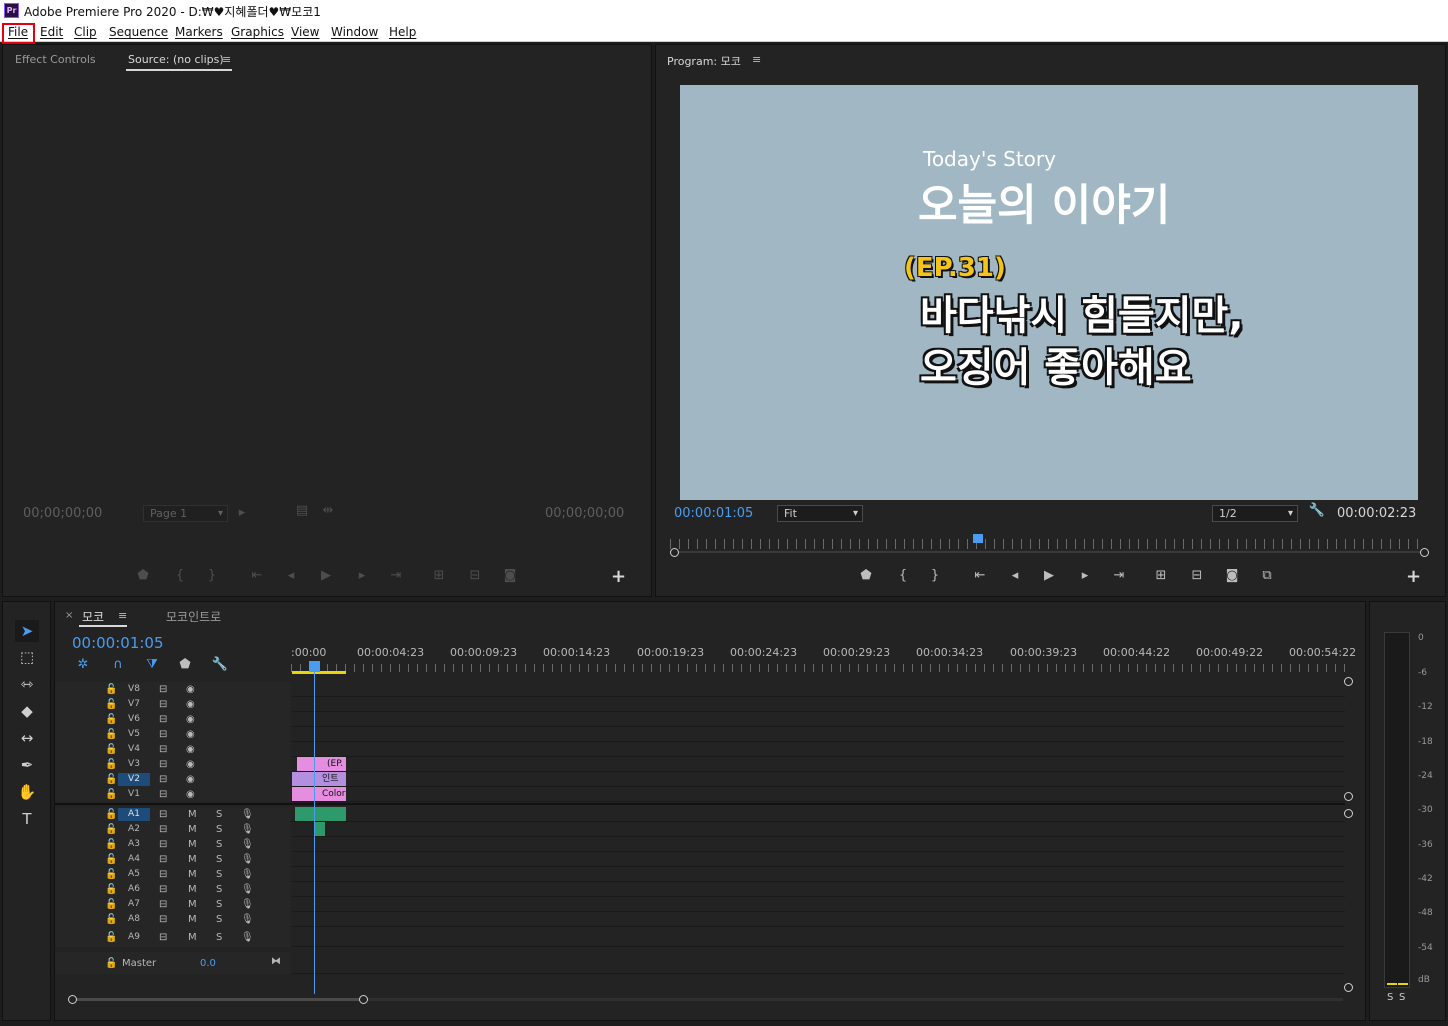 The height and width of the screenshot is (1026, 1448). I want to click on add-marker-icon: ⬟, so click(866, 575).